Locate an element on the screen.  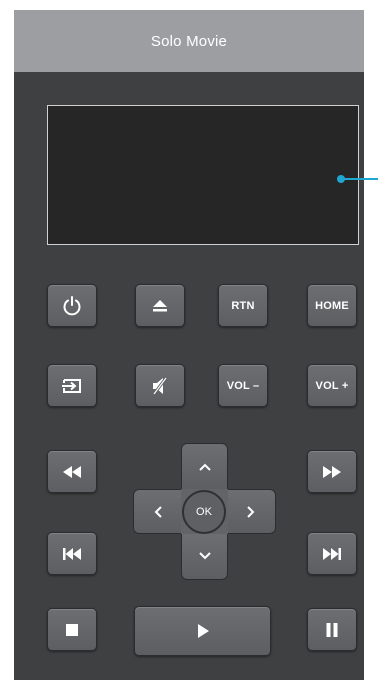
pause-button is located at coordinates (332, 629).